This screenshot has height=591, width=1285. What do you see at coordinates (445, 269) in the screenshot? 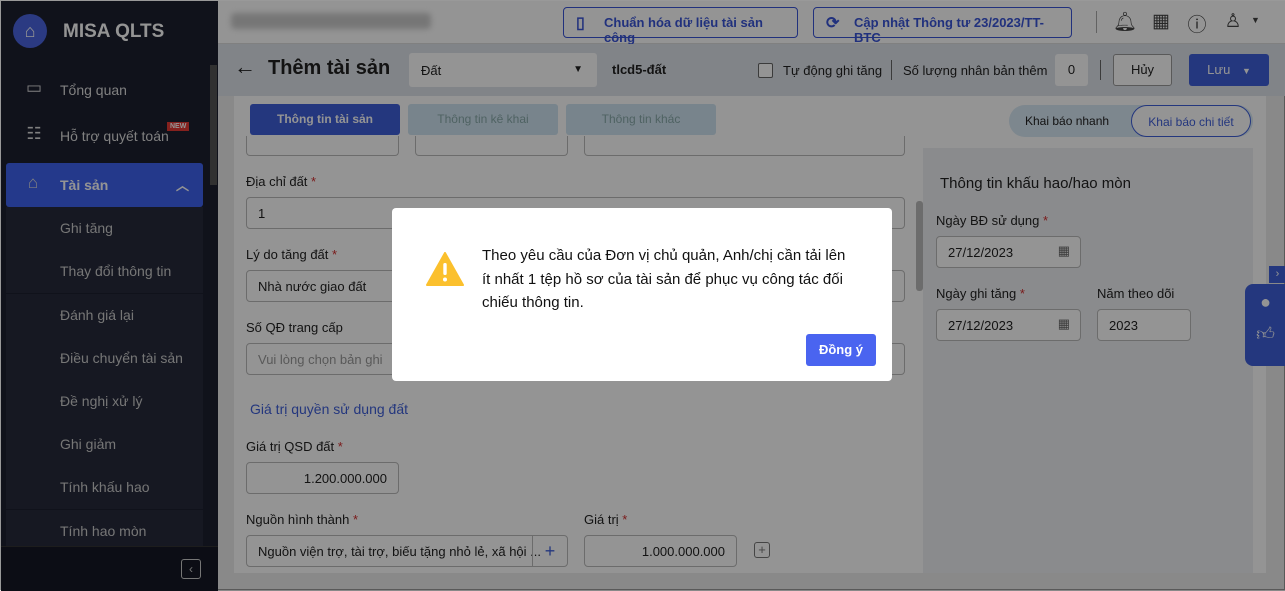
I see `warning-icon` at bounding box center [445, 269].